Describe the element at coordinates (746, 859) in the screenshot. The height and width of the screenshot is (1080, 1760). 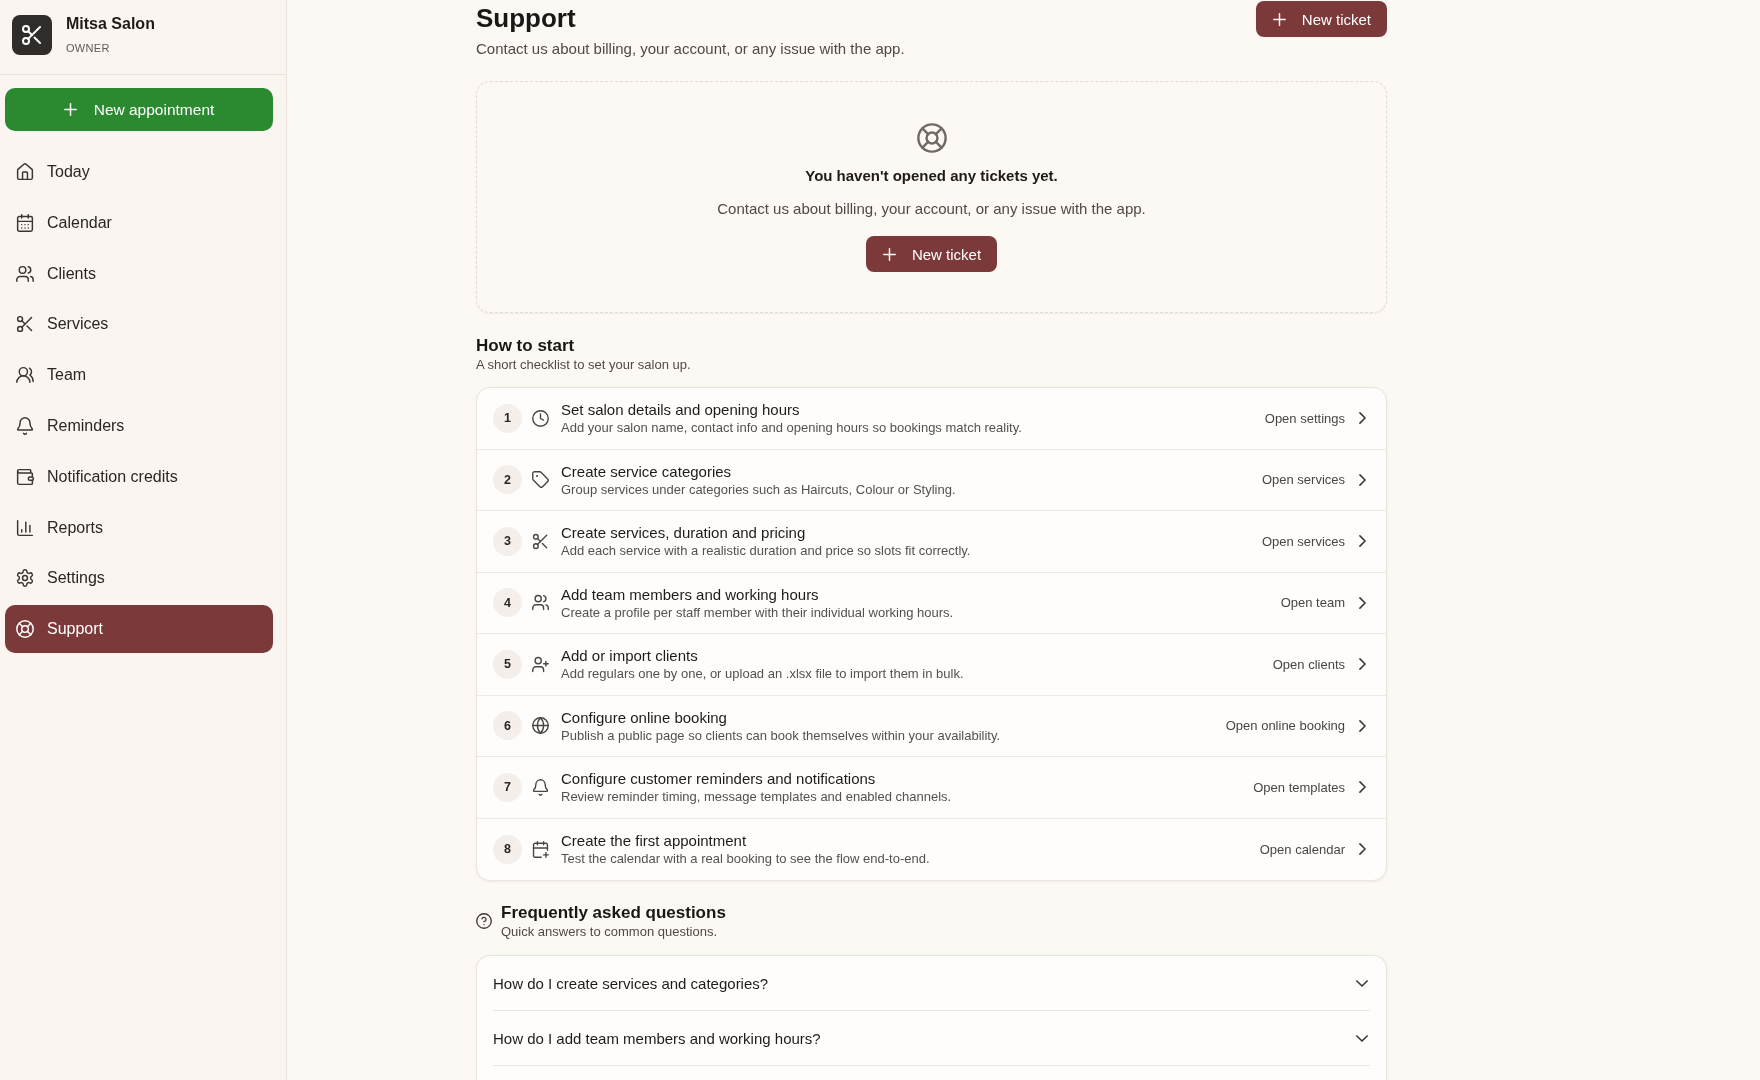
I see `step-description: Test the calendar with a real booking to see the flow end-to-end.` at that location.